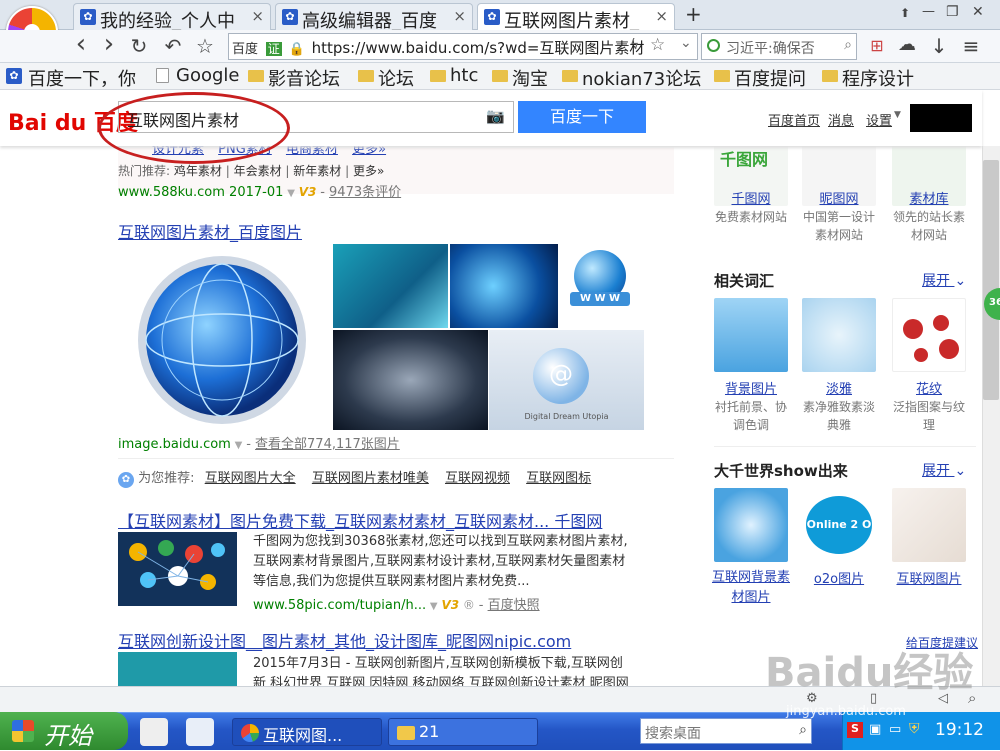 The height and width of the screenshot is (751, 1000). Describe the element at coordinates (907, 44) in the screenshot. I see `cloud-icon: ☁` at that location.